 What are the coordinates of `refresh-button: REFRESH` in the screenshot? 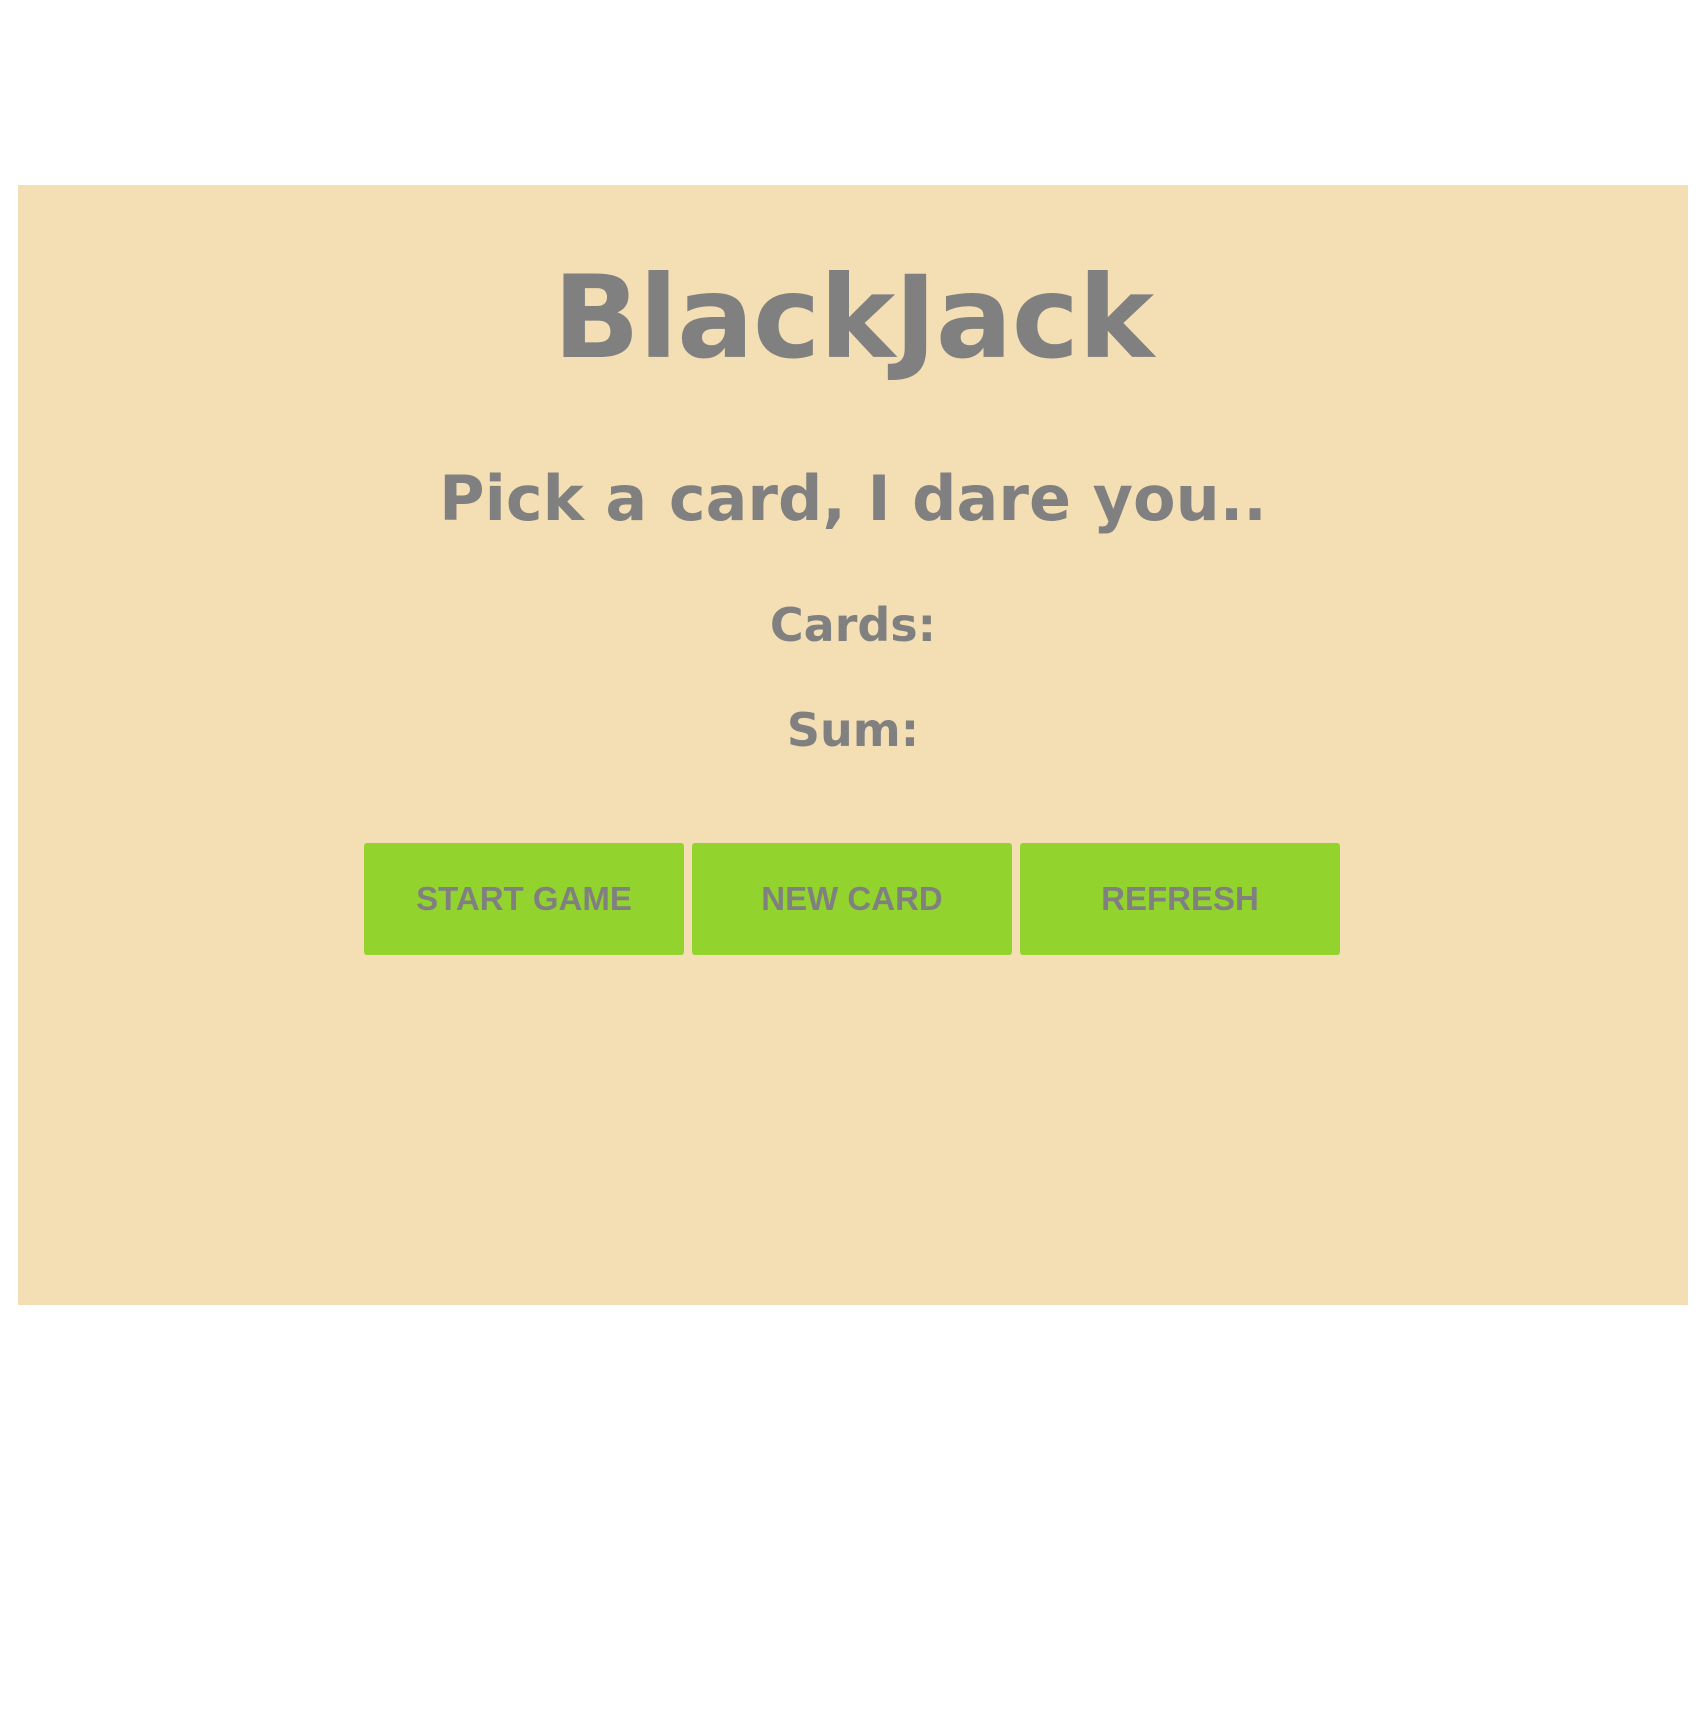 It's located at (1180, 899).